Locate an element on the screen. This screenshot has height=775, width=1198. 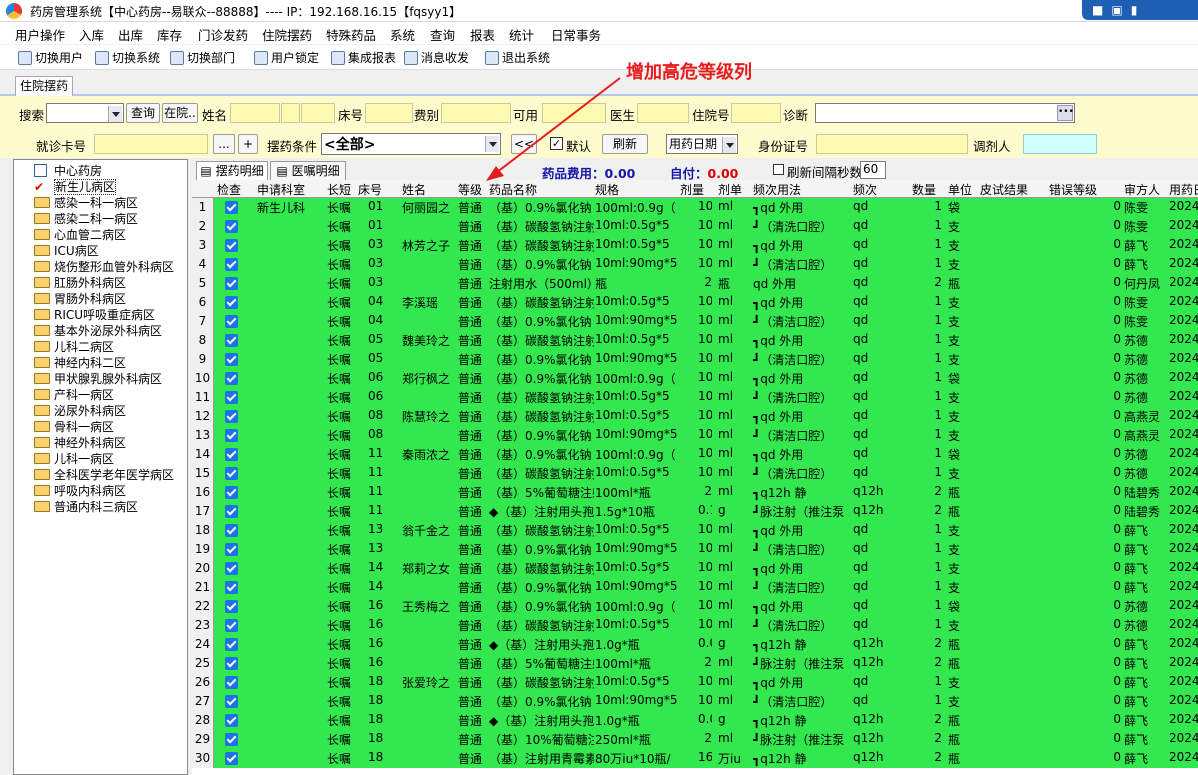
column-header: 皮试结果 is located at coordinates (1004, 189).